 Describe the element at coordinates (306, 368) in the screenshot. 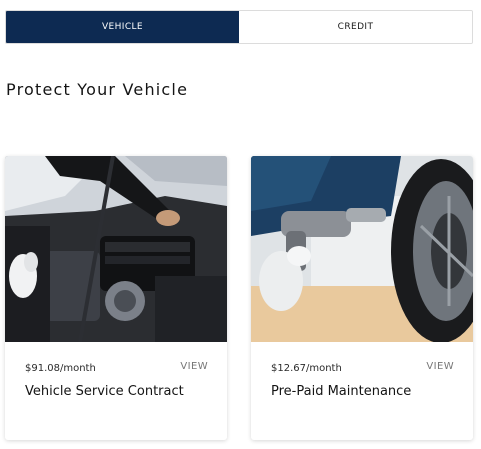

I see `card-price: $12.67/month` at that location.